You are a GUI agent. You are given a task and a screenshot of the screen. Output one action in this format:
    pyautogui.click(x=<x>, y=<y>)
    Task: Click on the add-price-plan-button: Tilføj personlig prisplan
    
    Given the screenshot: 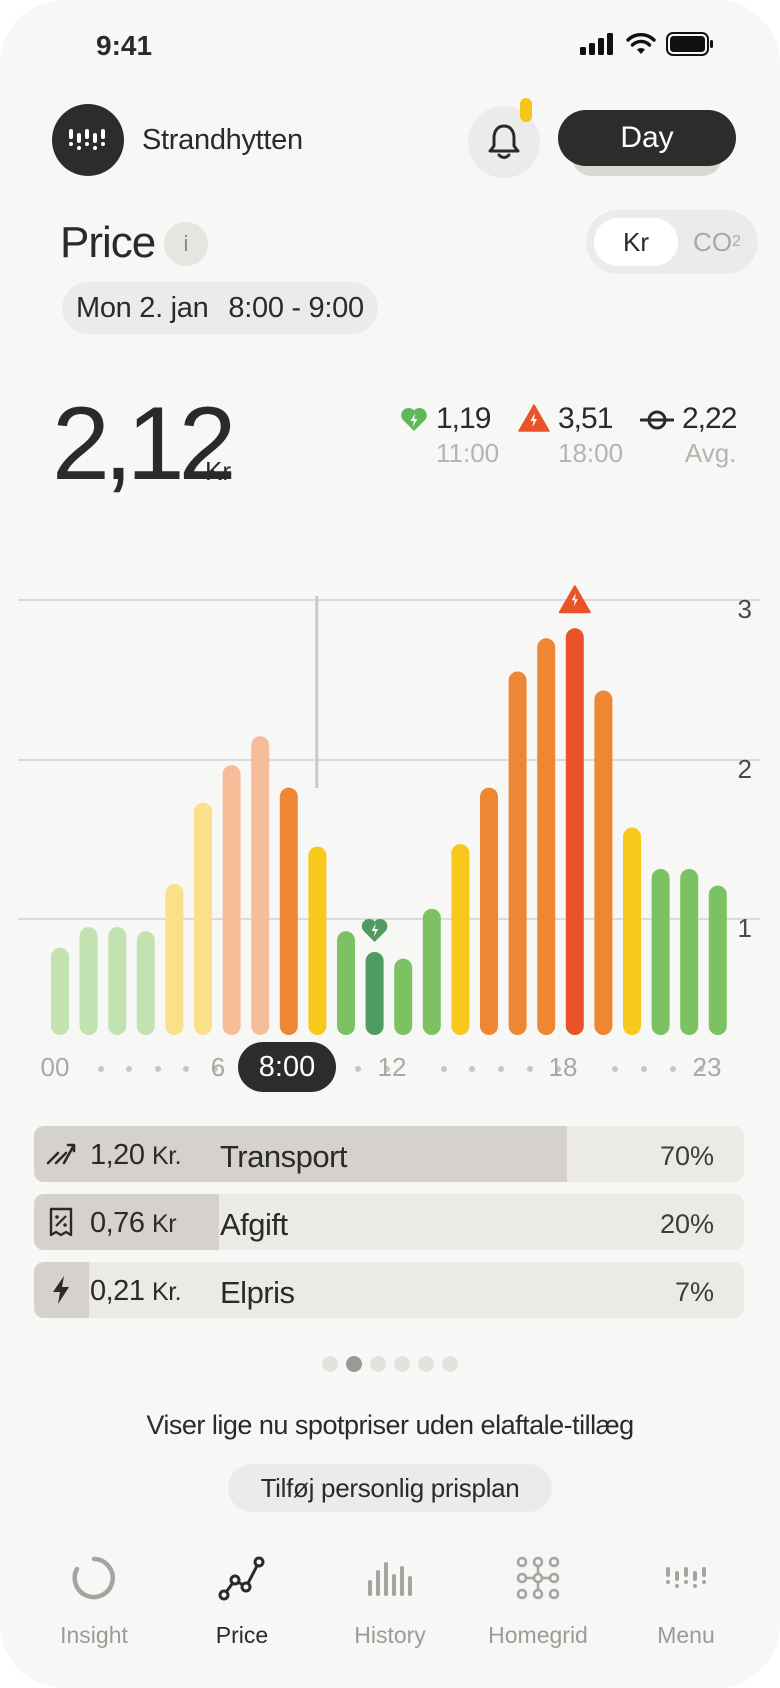 What is the action you would take?
    pyautogui.click(x=390, y=1488)
    